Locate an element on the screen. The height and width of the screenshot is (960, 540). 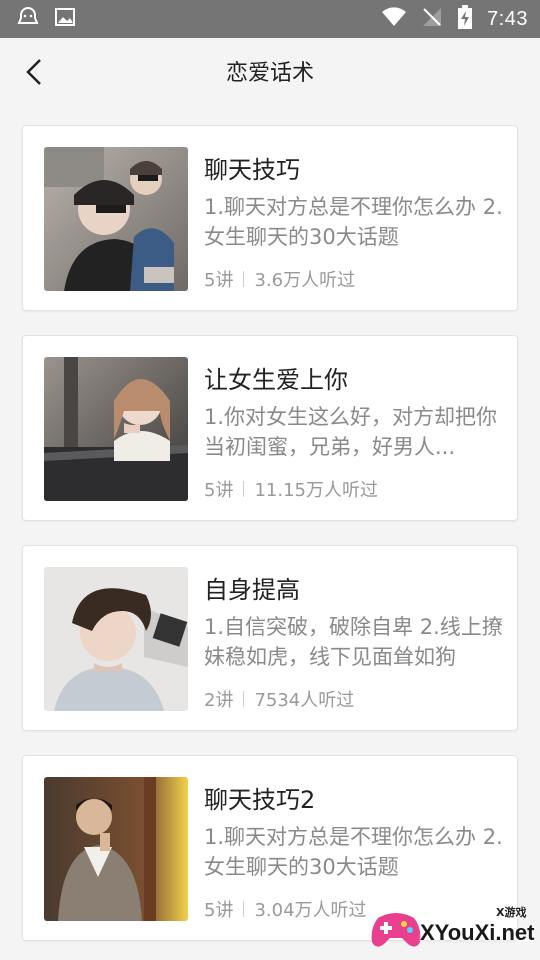
course-meta: 5讲 11.15万人听过 is located at coordinates (291, 489).